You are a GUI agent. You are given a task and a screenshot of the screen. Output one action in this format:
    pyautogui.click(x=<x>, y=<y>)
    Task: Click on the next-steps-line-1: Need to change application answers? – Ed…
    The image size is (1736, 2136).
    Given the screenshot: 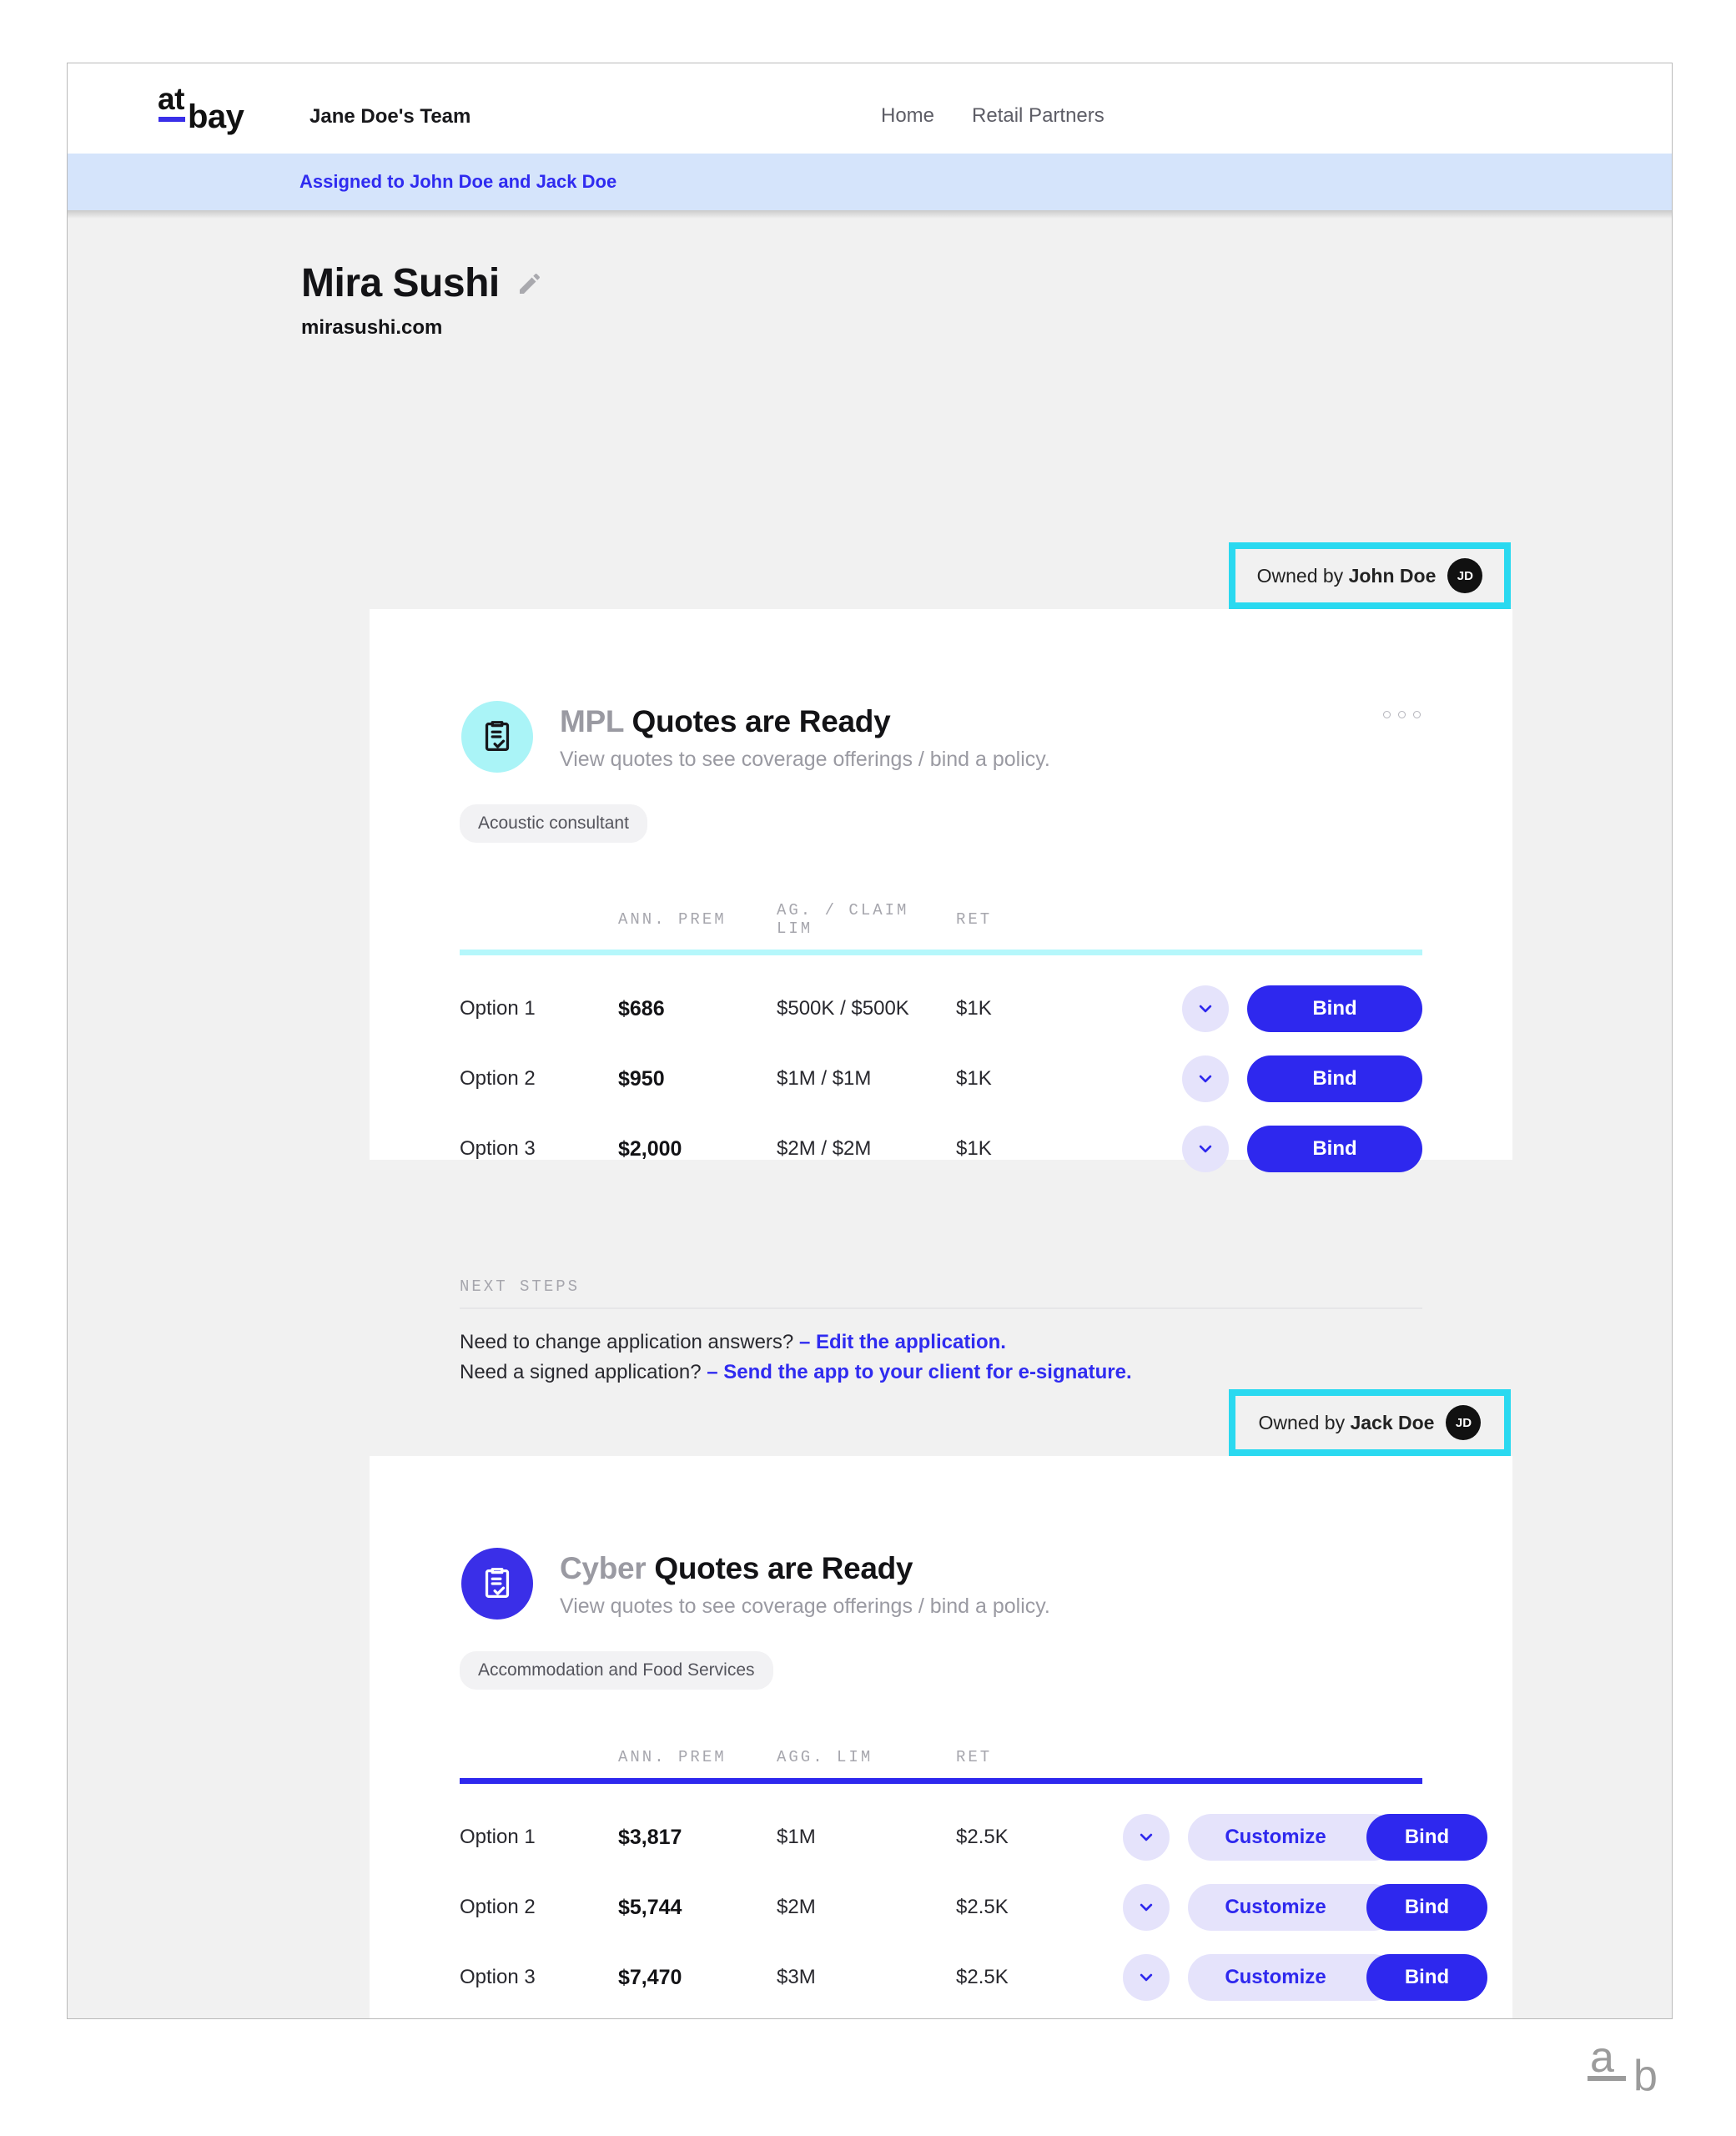 What is the action you would take?
    pyautogui.click(x=941, y=1342)
    